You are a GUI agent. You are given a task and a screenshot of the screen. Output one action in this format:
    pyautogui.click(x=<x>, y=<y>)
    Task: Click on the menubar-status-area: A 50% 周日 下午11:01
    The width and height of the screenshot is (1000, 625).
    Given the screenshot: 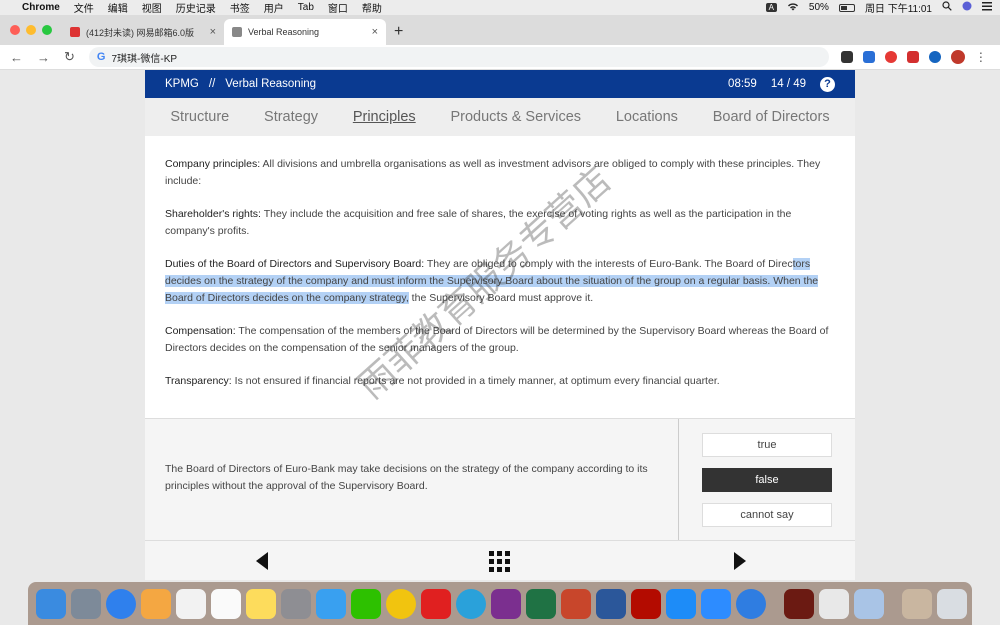 What is the action you would take?
    pyautogui.click(x=878, y=7)
    